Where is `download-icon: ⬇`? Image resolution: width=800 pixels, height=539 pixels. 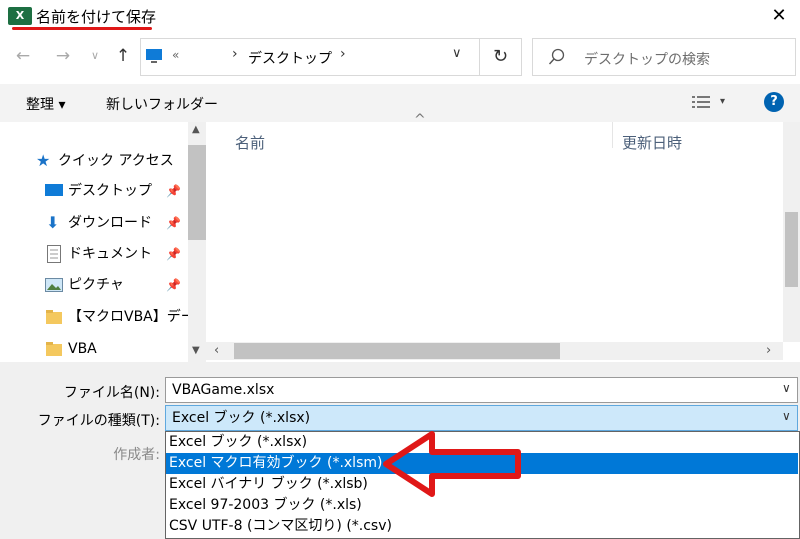
download-icon: ⬇ is located at coordinates (53, 222).